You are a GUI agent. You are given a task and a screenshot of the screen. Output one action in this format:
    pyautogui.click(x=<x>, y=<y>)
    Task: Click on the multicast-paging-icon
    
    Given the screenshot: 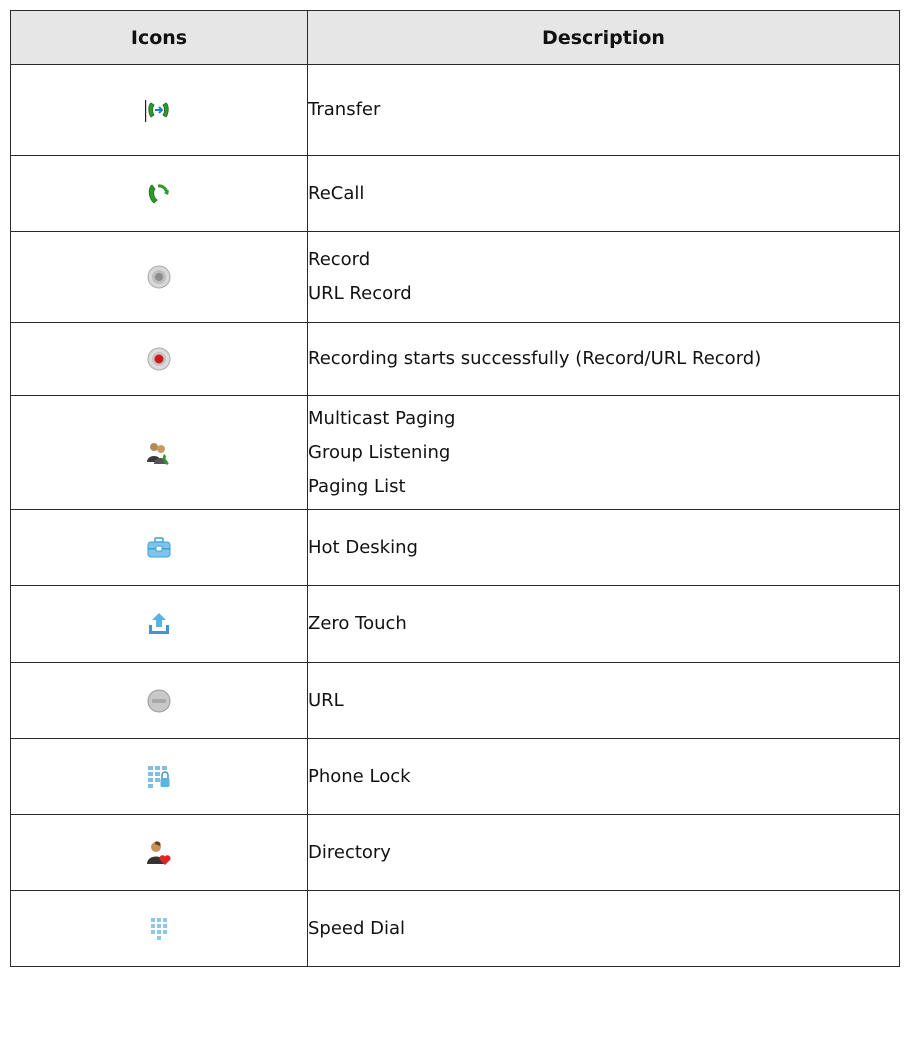 What is the action you would take?
    pyautogui.click(x=159, y=453)
    